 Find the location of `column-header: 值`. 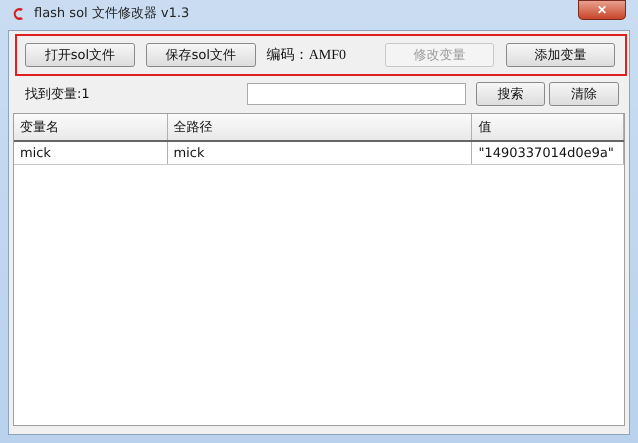

column-header: 值 is located at coordinates (548, 127).